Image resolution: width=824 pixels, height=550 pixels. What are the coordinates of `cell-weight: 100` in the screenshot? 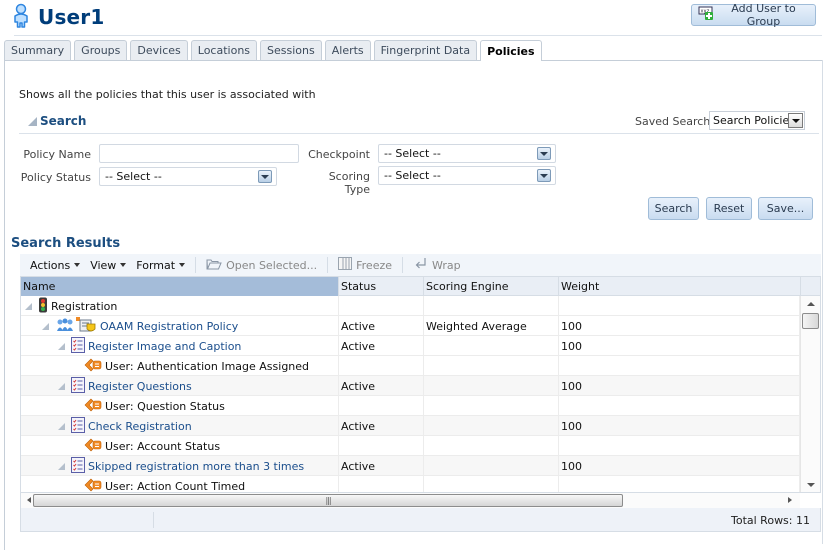 It's located at (679, 346).